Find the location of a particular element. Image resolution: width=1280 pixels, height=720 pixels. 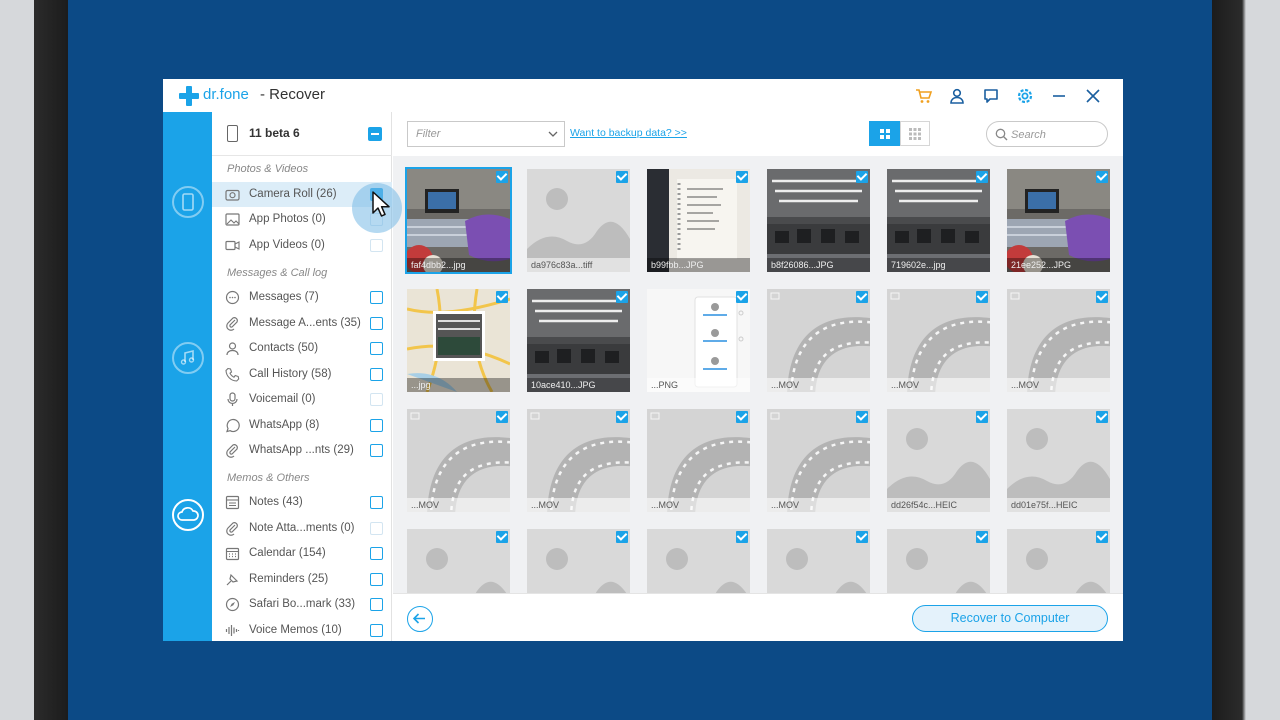

sidebar-item-voicemail: Voicemail (0) is located at coordinates (302, 399).